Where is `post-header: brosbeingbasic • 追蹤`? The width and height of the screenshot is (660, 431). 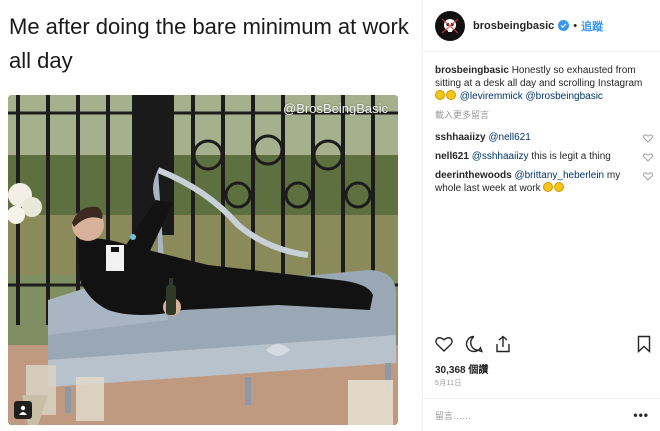 post-header: brosbeingbasic • 追蹤 is located at coordinates (541, 26).